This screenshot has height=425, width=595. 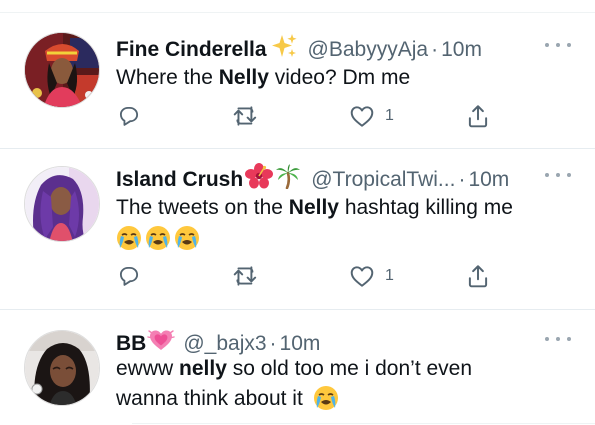 What do you see at coordinates (368, 49) in the screenshot?
I see `user-handle: @BabyyyAja` at bounding box center [368, 49].